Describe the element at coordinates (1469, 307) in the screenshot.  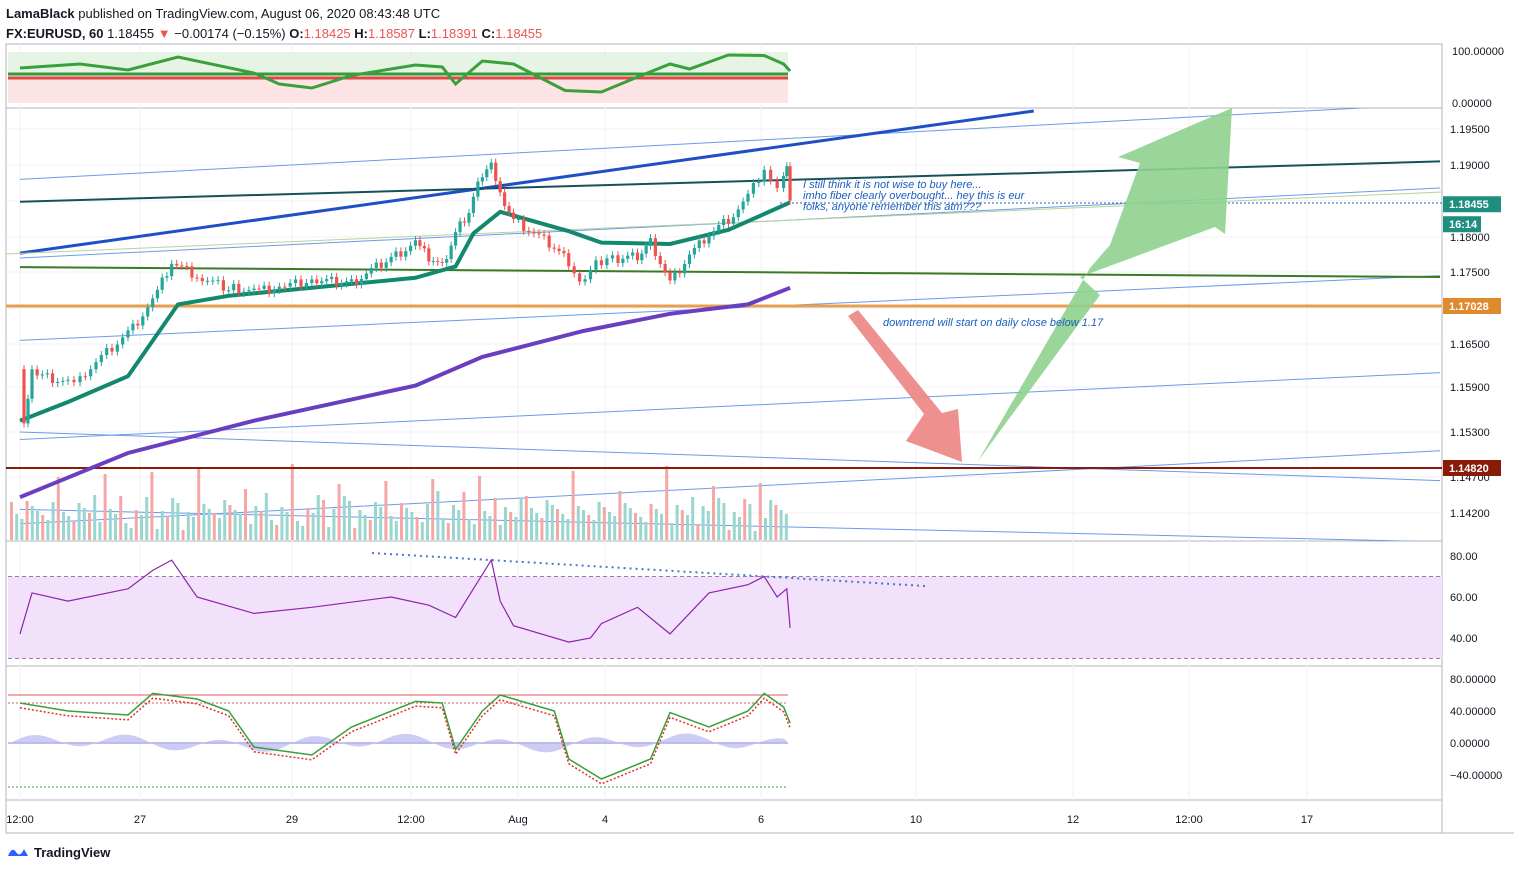
I see `level-orange-tag: 1.17028` at that location.